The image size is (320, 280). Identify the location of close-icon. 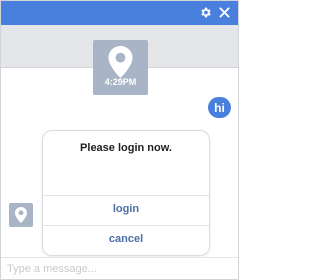
(224, 12).